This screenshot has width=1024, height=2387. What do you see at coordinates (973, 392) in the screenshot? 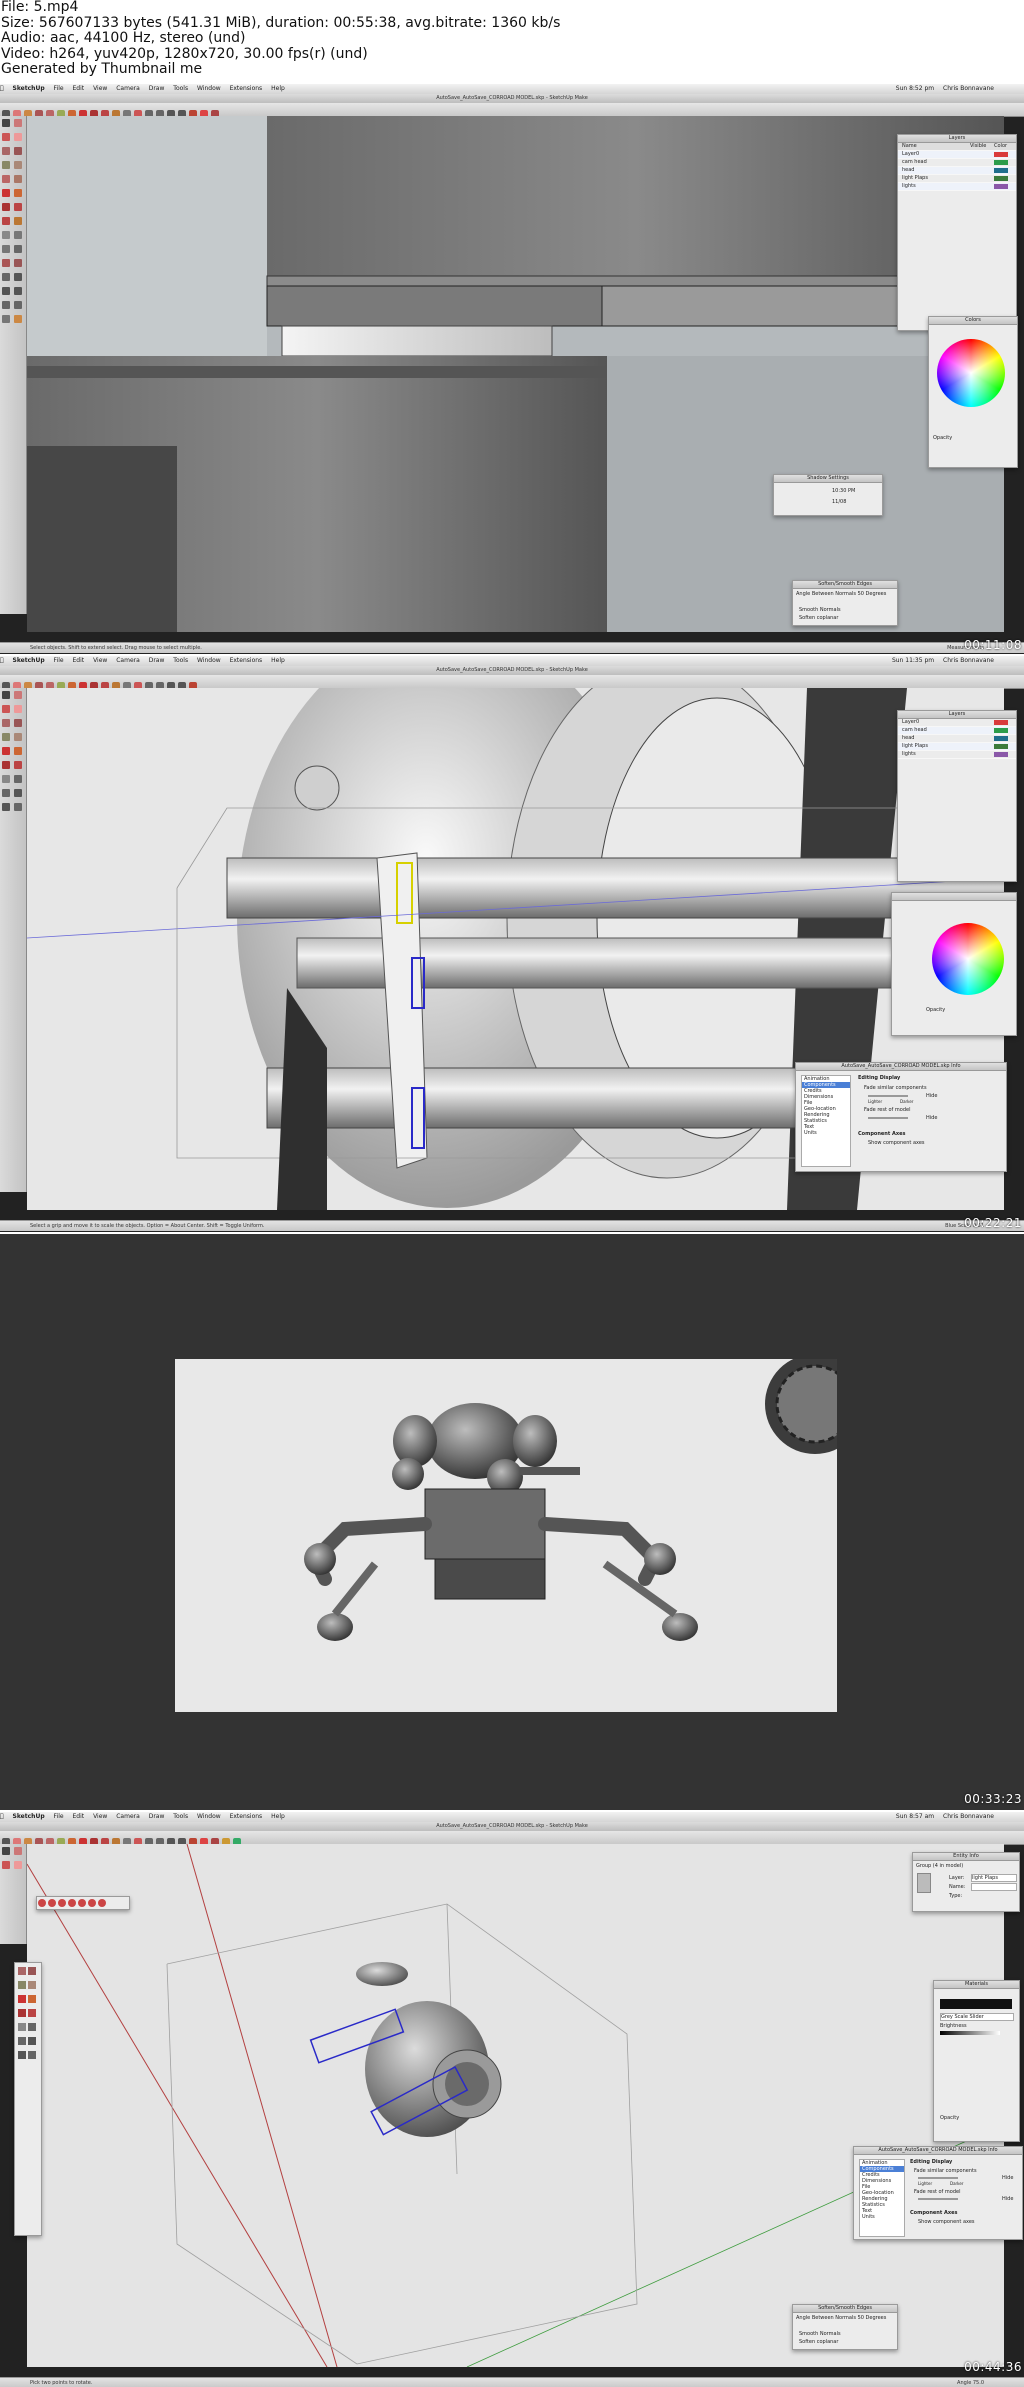
I see `colors-panel: Colors Opacity` at bounding box center [973, 392].